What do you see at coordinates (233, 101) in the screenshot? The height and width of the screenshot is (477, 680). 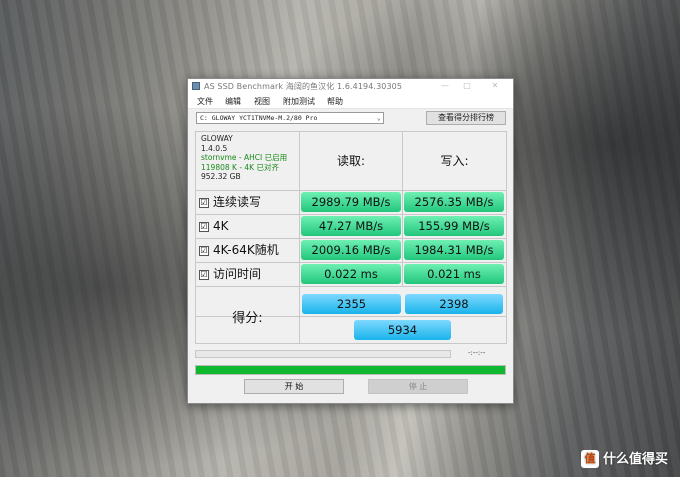 I see `menu-edit: 编辑` at bounding box center [233, 101].